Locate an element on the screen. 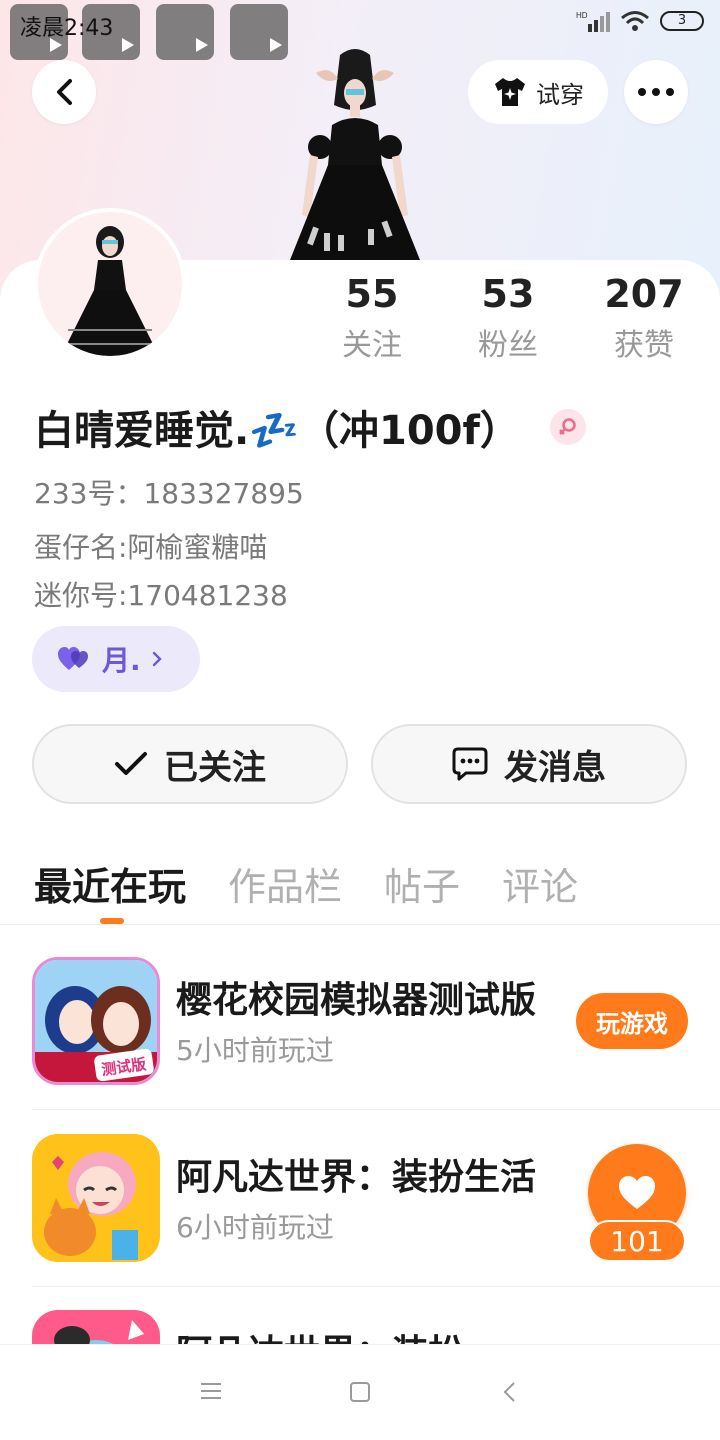  avatar is located at coordinates (110, 284).